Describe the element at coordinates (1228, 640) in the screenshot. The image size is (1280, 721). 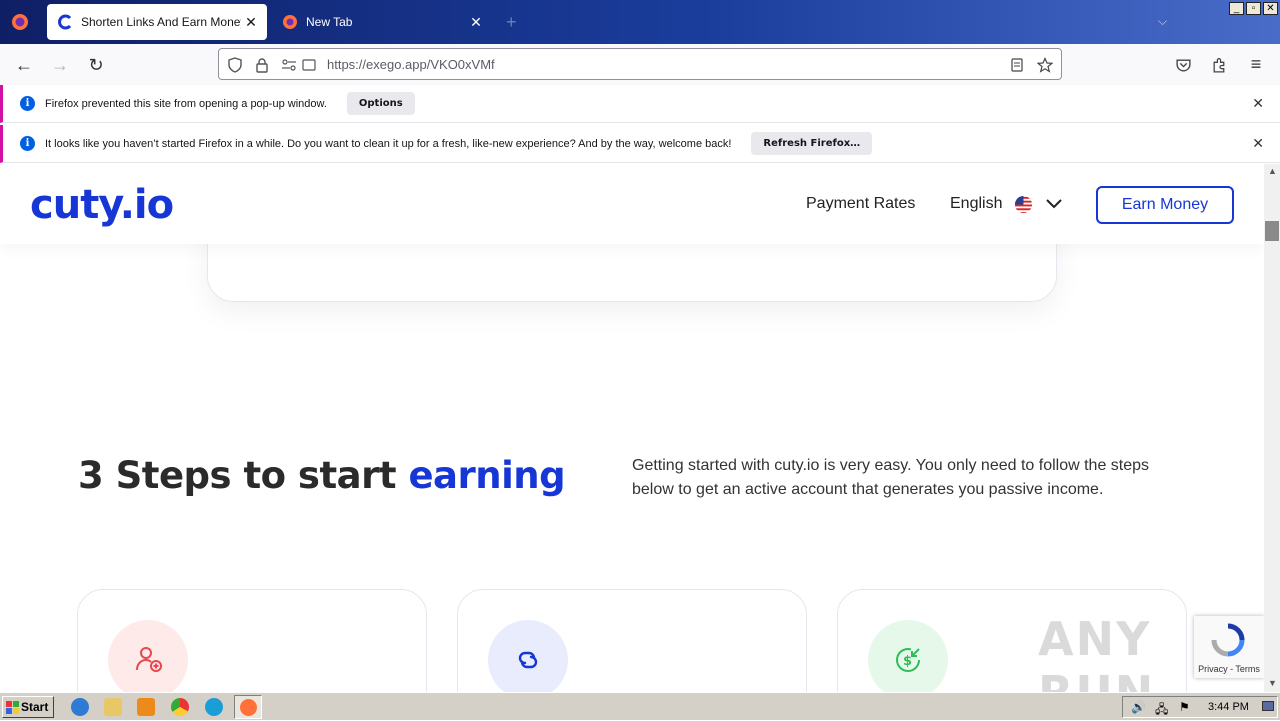
I see `recaptcha-icon` at that location.